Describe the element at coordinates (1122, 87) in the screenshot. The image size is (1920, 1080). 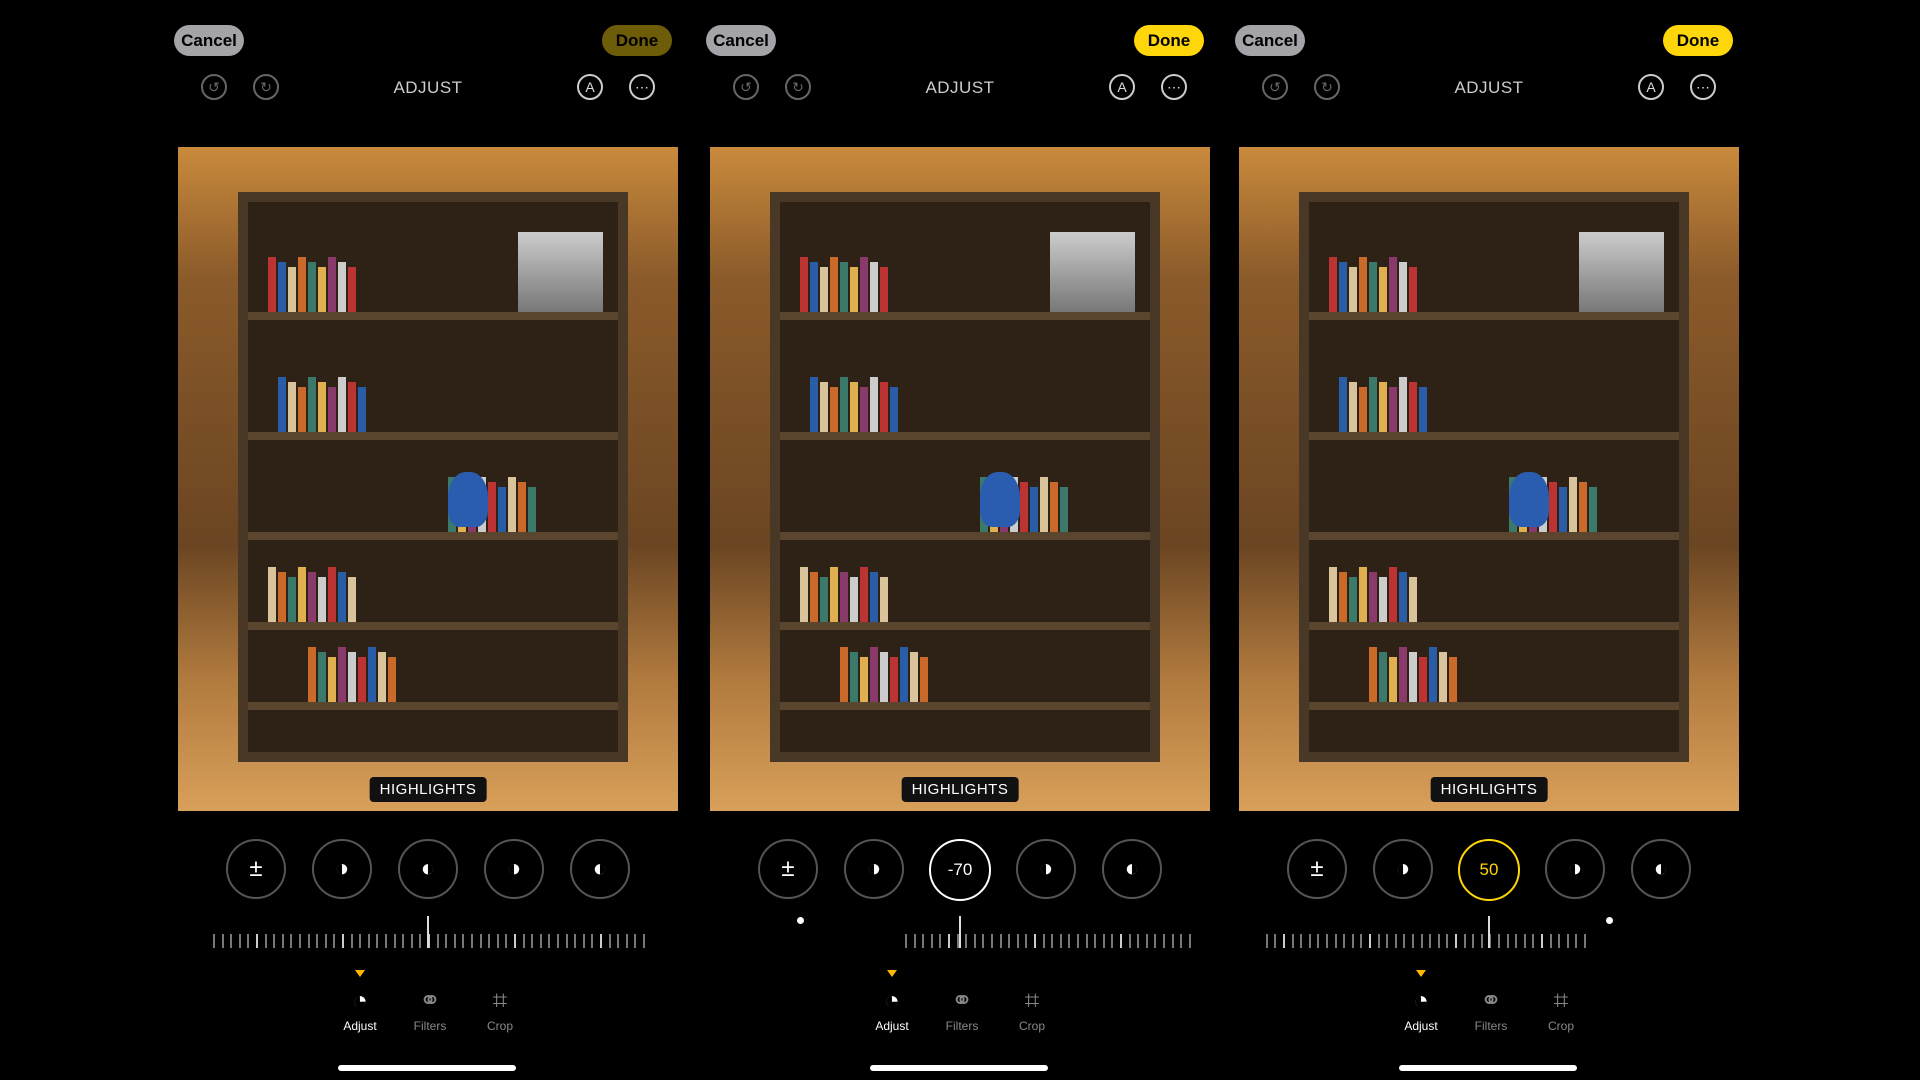
I see `markup-icon: A` at that location.